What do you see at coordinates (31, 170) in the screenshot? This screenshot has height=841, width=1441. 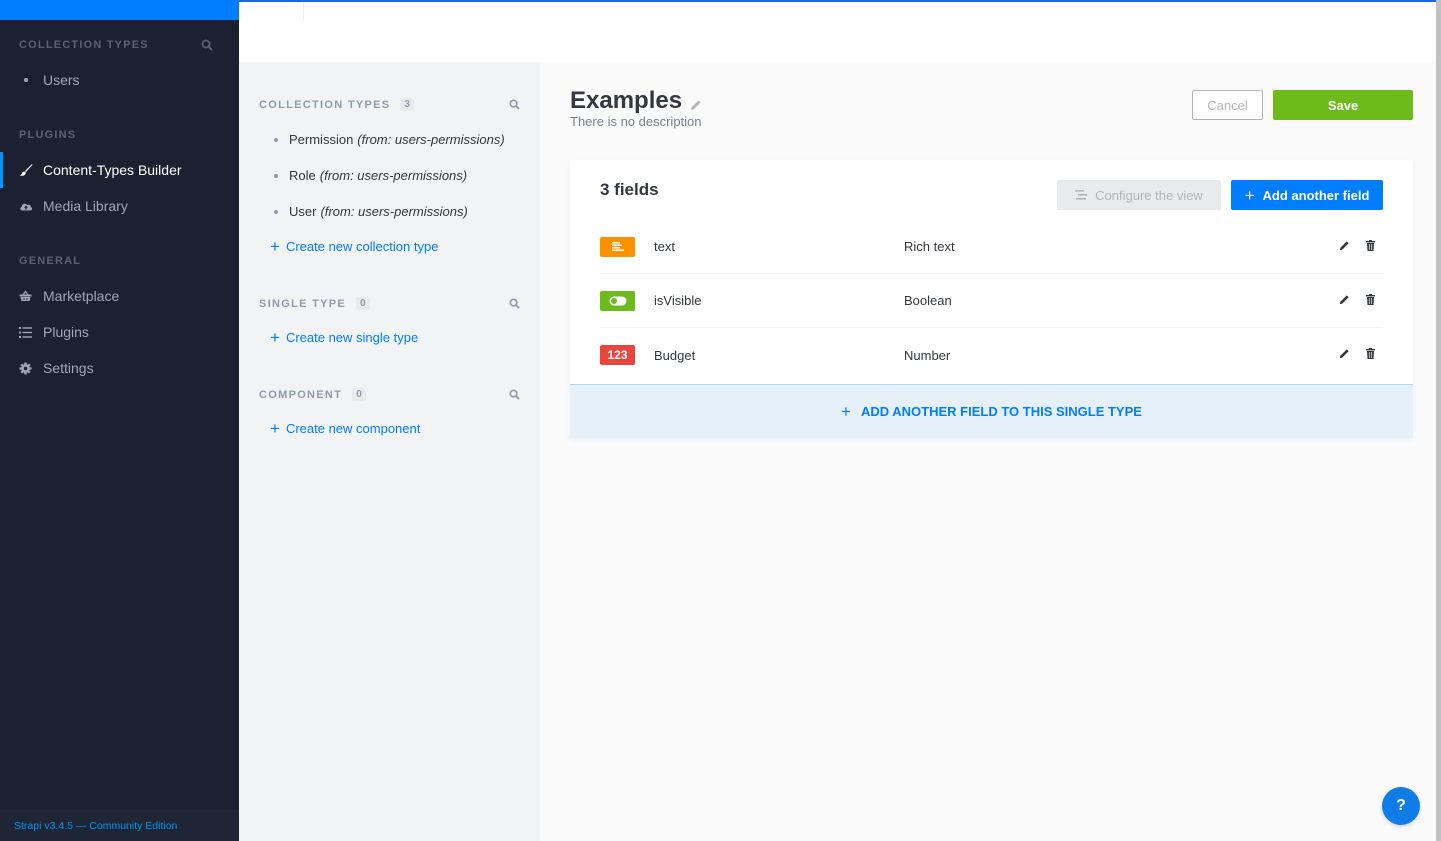 I see `paint-brush-icon` at bounding box center [31, 170].